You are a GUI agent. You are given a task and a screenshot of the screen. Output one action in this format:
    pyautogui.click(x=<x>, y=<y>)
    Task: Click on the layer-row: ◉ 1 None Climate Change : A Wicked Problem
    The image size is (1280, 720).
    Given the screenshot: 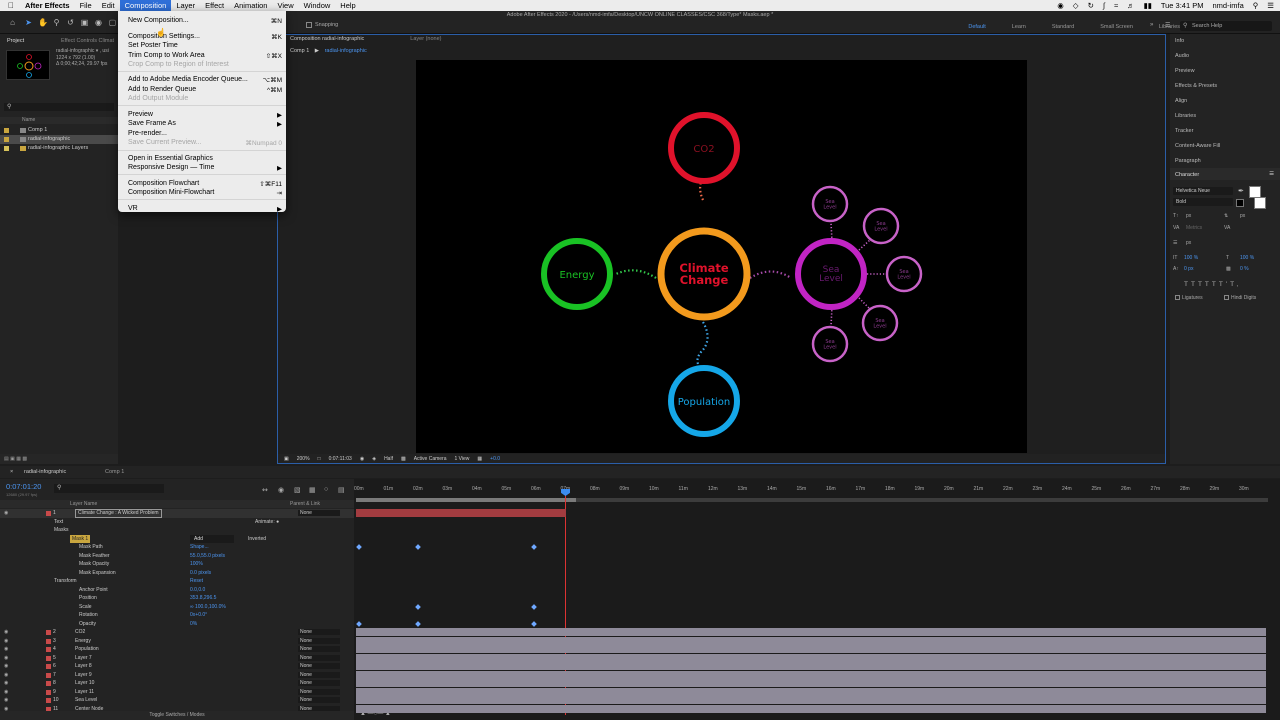 What is the action you would take?
    pyautogui.click(x=177, y=513)
    